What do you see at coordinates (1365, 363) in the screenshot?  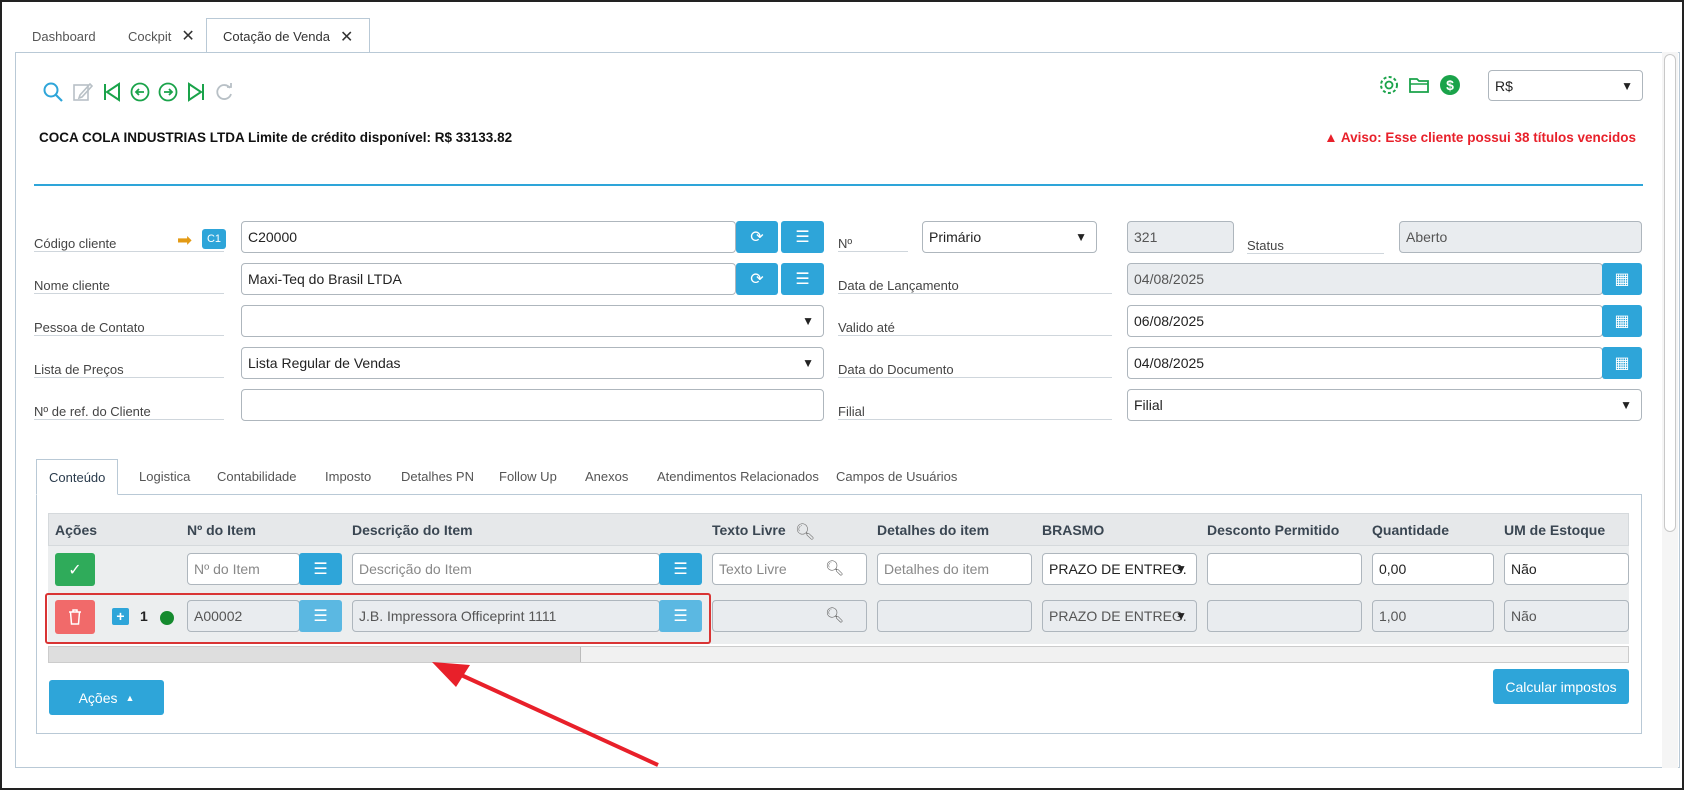 I see `data-documento-input: 04/08/2025` at bounding box center [1365, 363].